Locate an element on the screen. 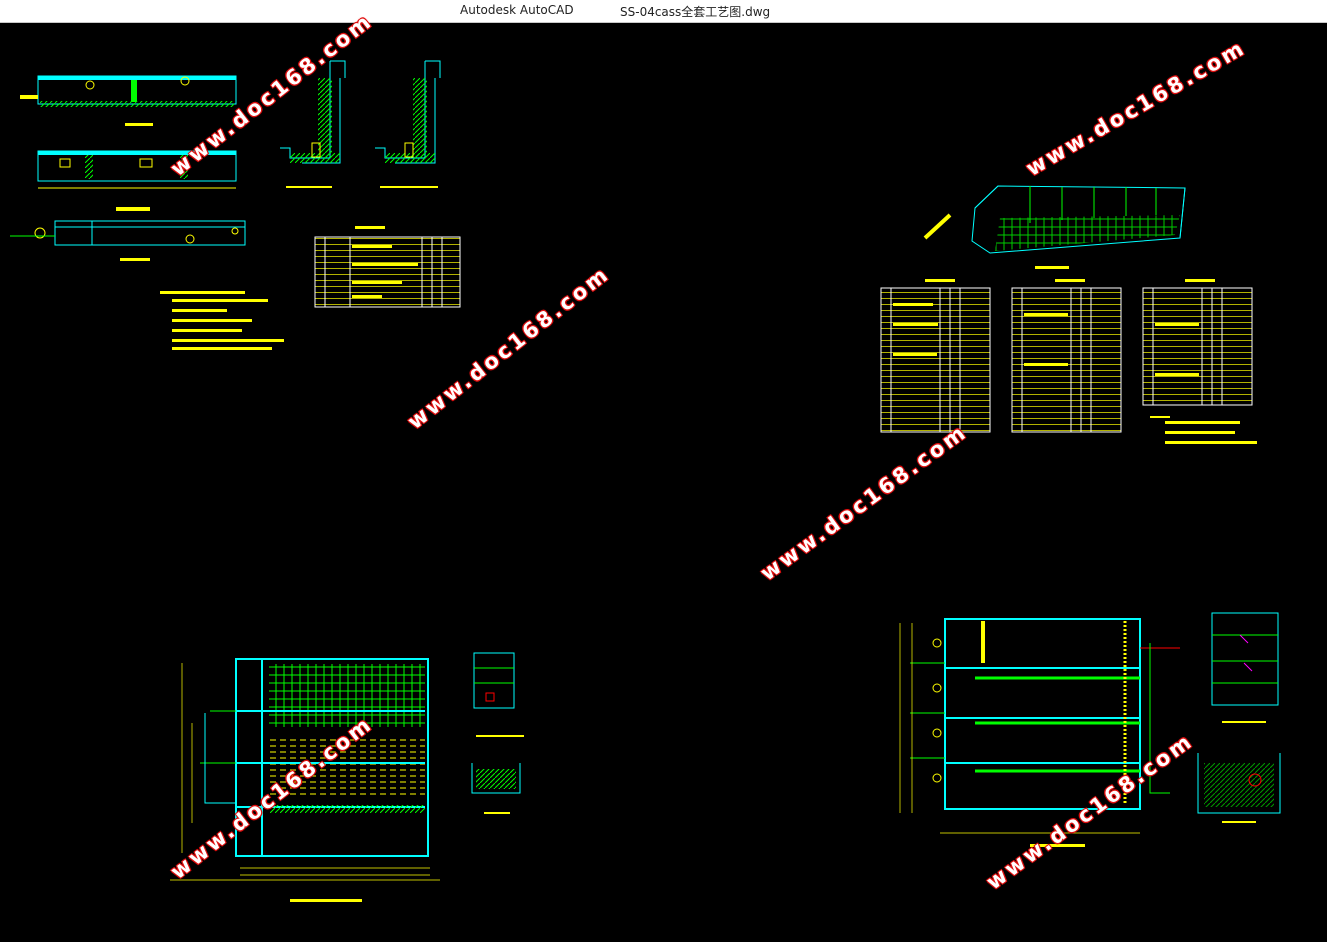 The image size is (1327, 942). isometric-tank is located at coordinates (1054, 227).